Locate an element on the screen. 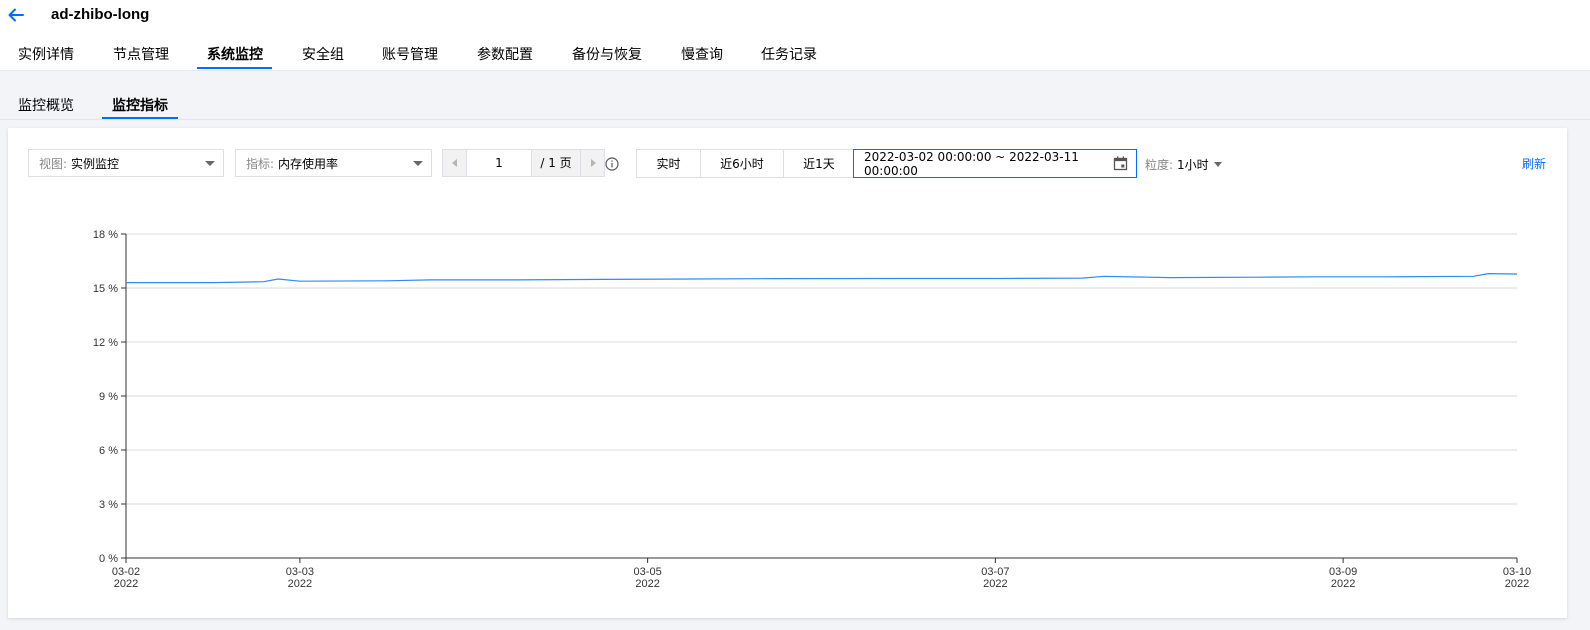  x-tick-label: 03-03 is located at coordinates (300, 572).